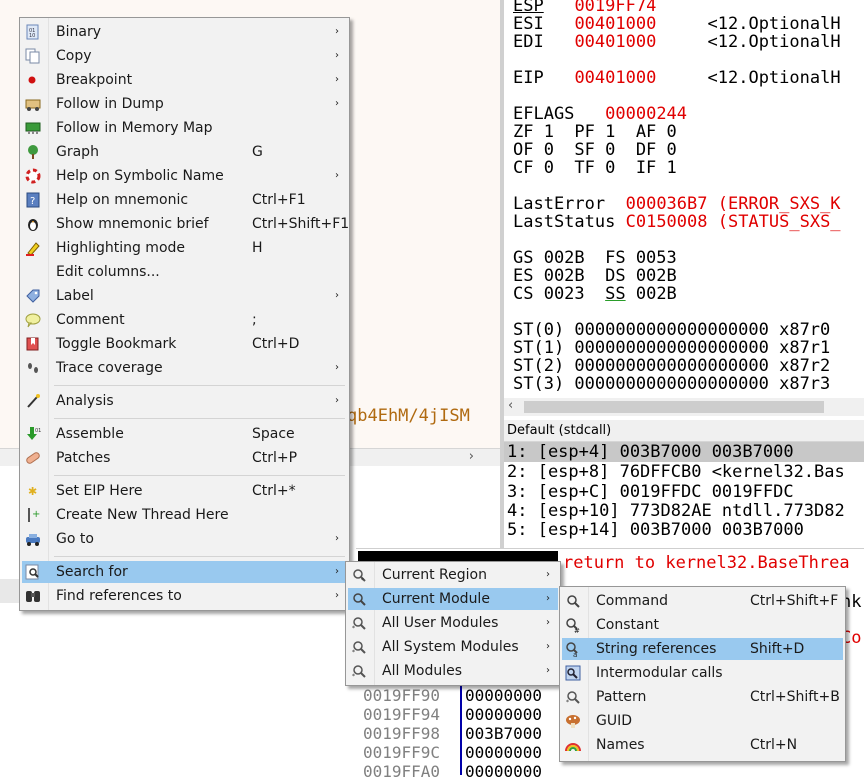 Image resolution: width=864 pixels, height=781 pixels. I want to click on assemble-icon: 01, so click(33, 434).